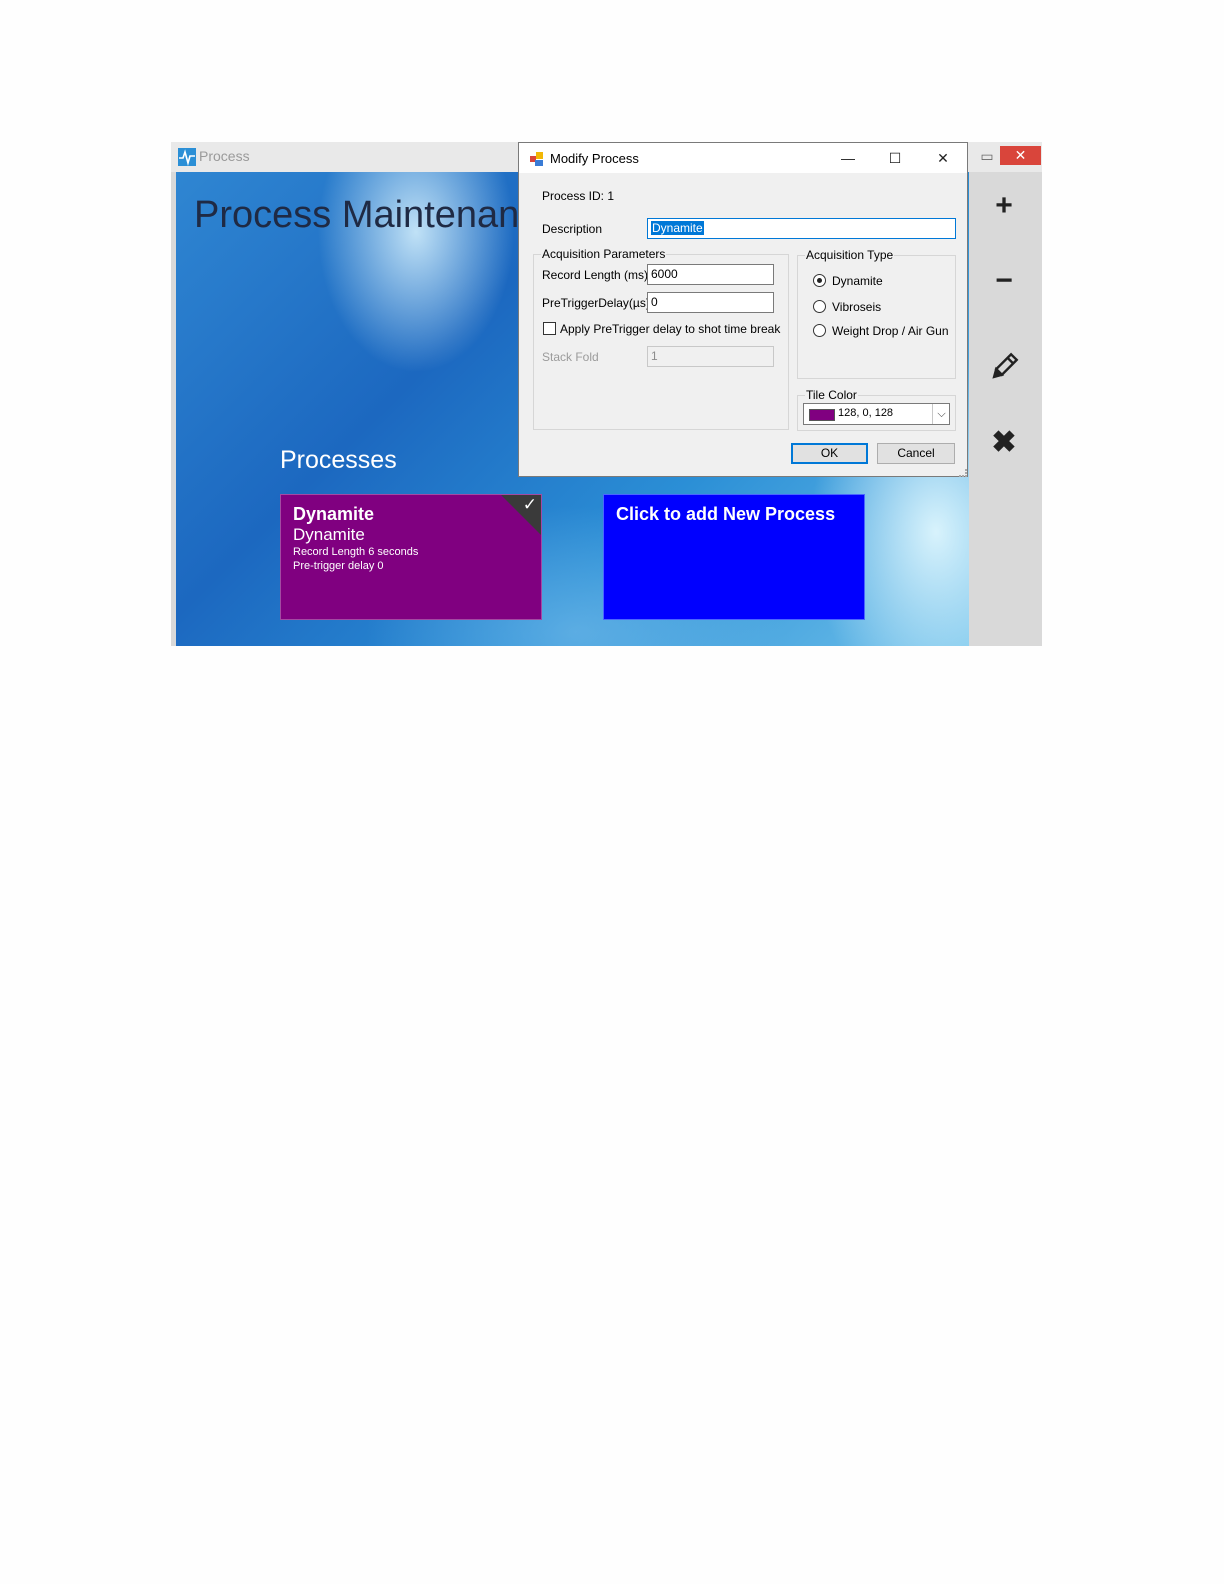 The height and width of the screenshot is (1584, 1224). What do you see at coordinates (537, 159) in the screenshot?
I see `form-icon` at bounding box center [537, 159].